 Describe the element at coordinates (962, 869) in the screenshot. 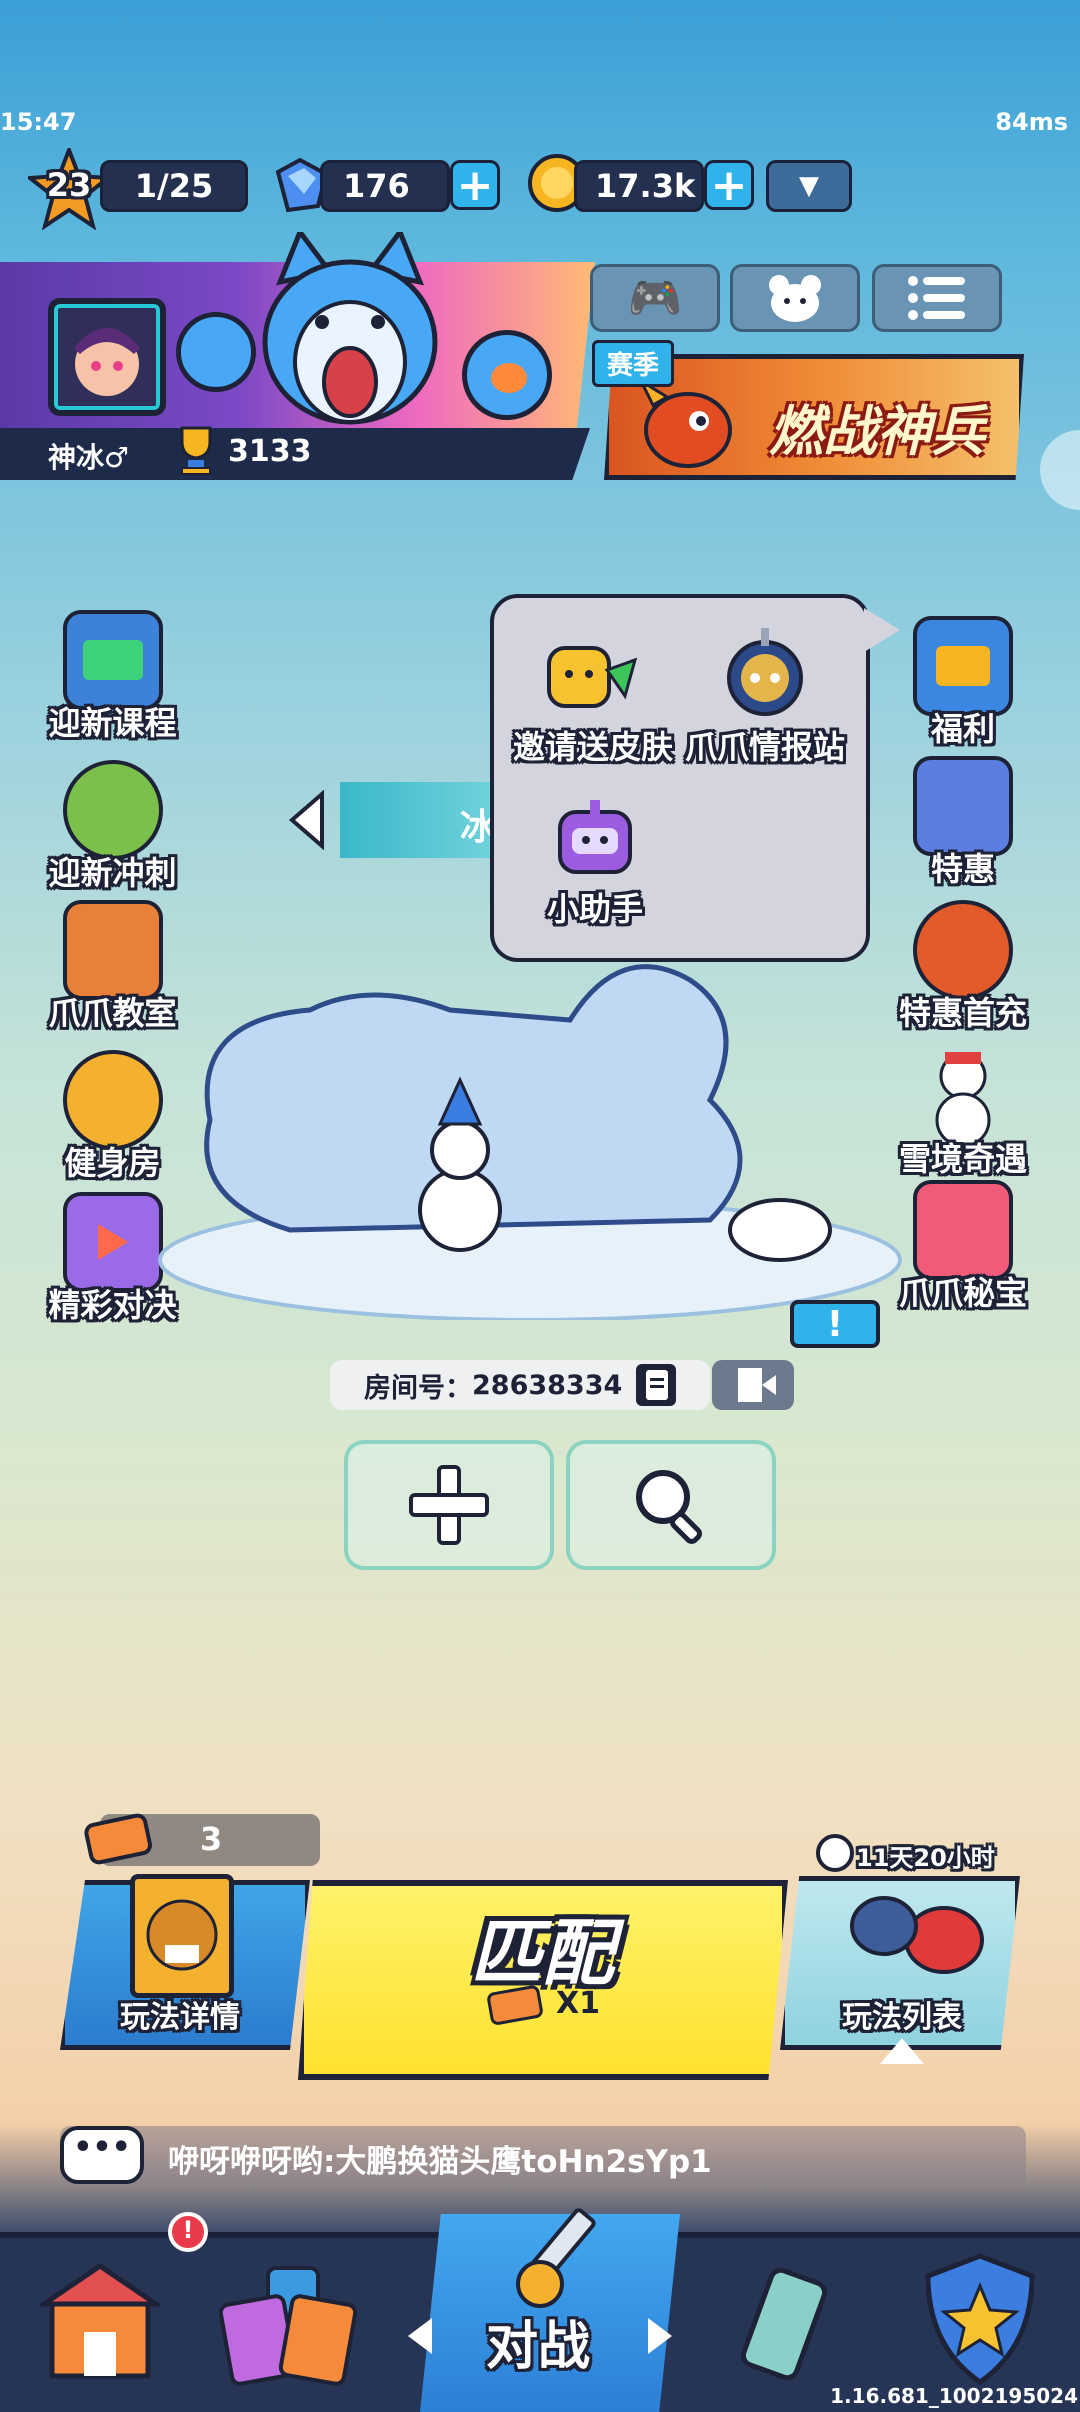

I see `menu-label: 特惠` at that location.